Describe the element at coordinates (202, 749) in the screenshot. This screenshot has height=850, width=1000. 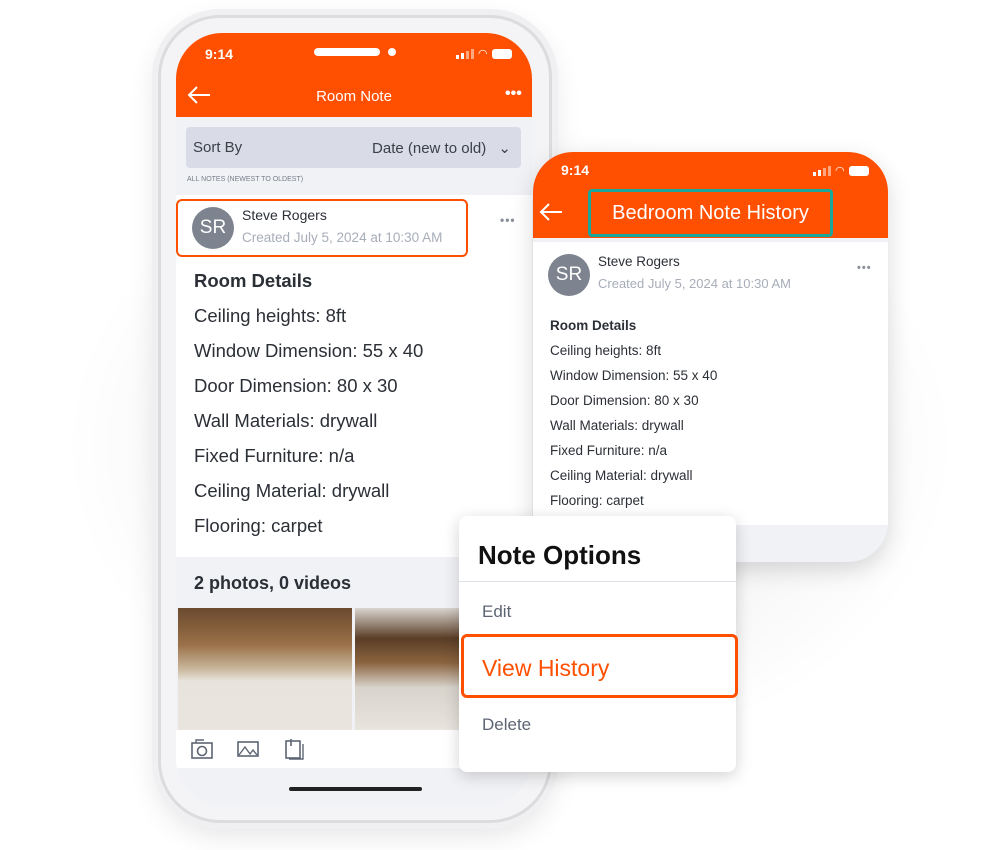
I see `camera-icon` at that location.